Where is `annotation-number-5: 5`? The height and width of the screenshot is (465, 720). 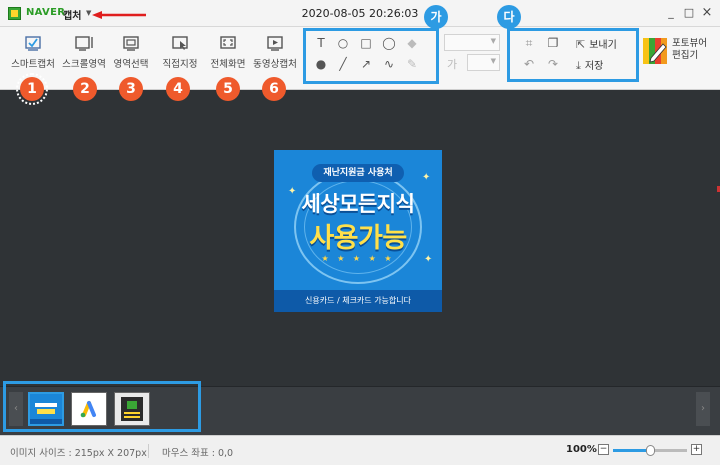 annotation-number-5: 5 is located at coordinates (228, 89).